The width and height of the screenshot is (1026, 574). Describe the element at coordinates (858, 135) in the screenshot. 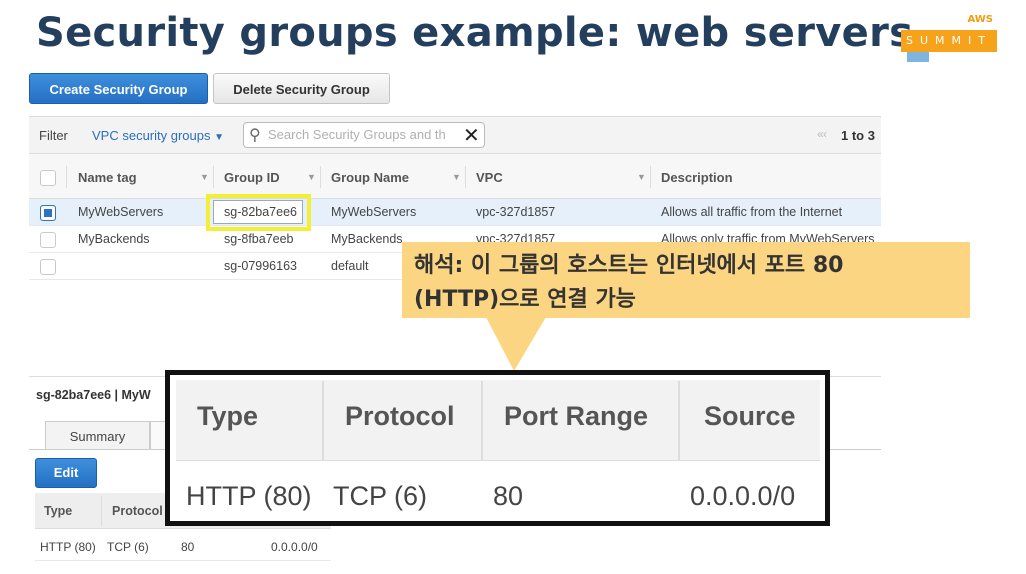

I see `pager-range: 1 to 3` at that location.